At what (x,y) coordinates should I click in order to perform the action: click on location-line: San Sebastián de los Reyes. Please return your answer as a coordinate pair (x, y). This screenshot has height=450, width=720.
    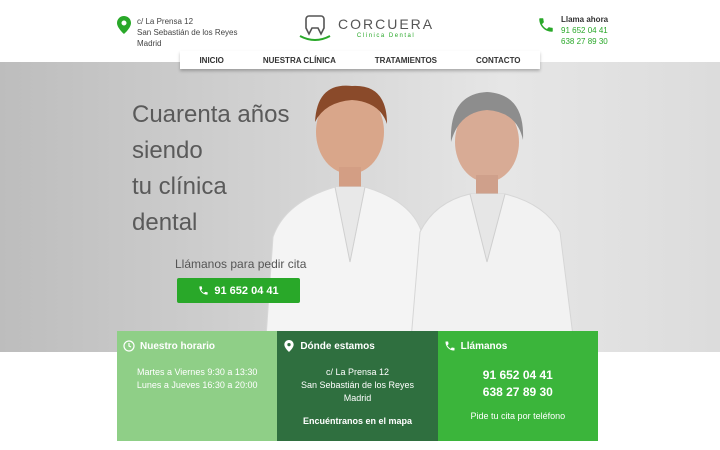
    Looking at the image, I should click on (357, 385).